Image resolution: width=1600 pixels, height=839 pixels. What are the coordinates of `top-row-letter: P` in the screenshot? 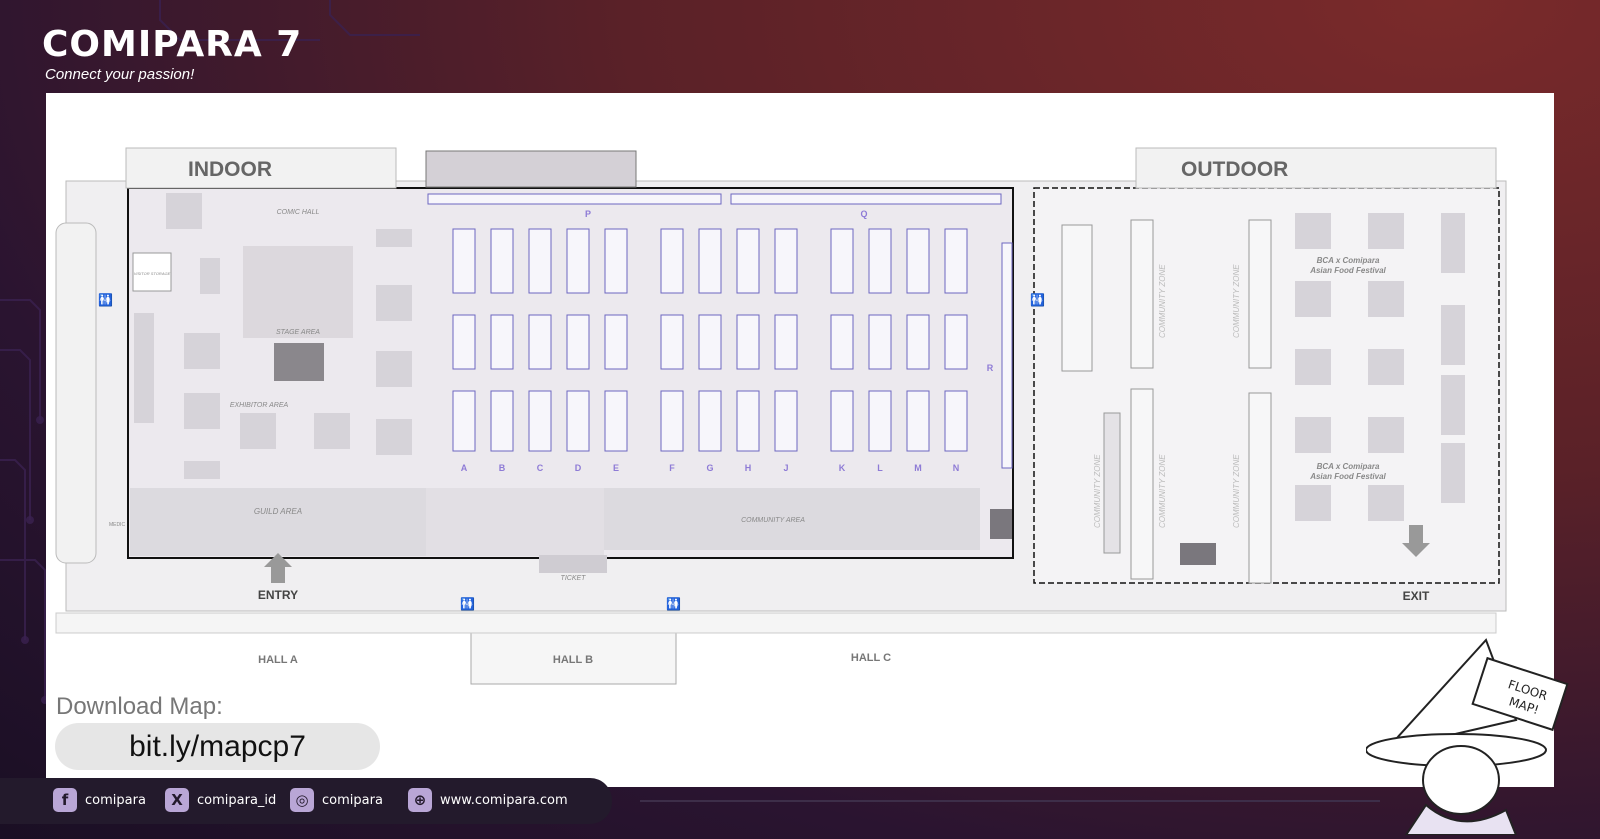 It's located at (588, 214).